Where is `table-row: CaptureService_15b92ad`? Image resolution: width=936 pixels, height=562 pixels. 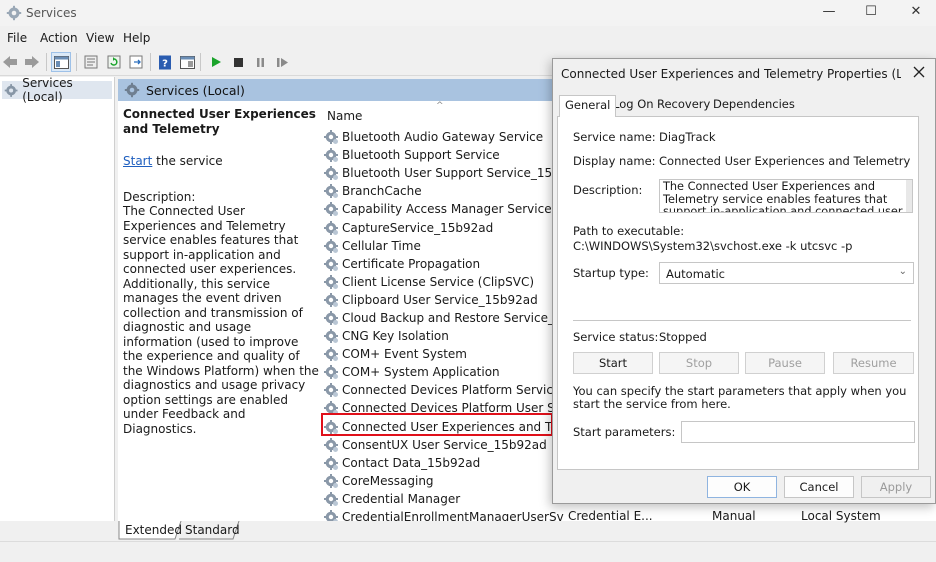
table-row: CaptureService_15b92ad is located at coordinates (443, 227).